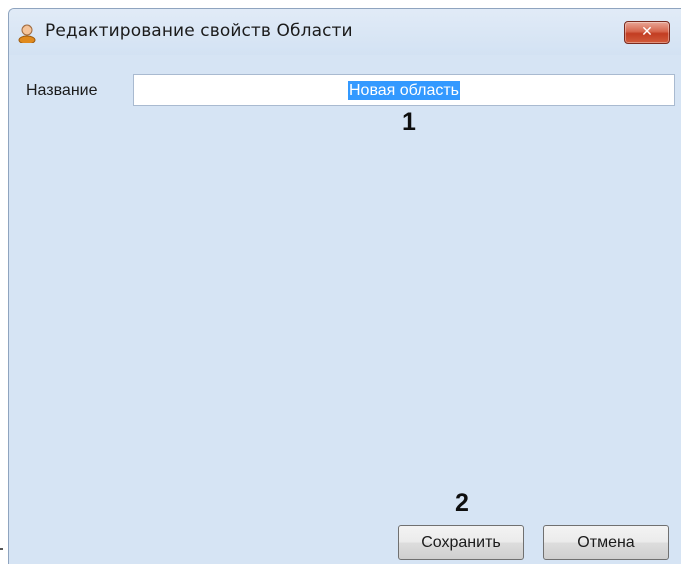 This screenshot has width=681, height=564. I want to click on window-title: Редактирование свойств Области, so click(199, 31).